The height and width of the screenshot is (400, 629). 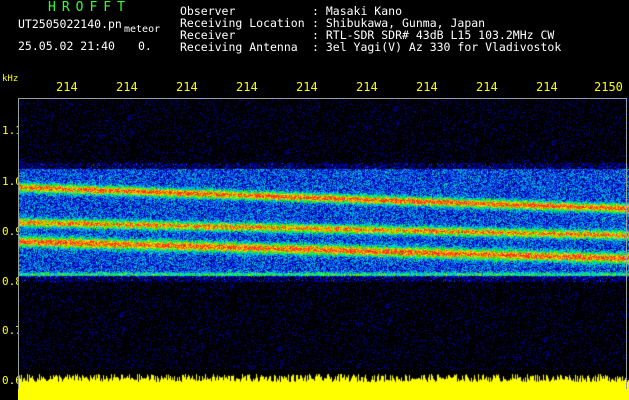 What do you see at coordinates (239, 47) in the screenshot?
I see `antenna-label: Receiving Antenna` at bounding box center [239, 47].